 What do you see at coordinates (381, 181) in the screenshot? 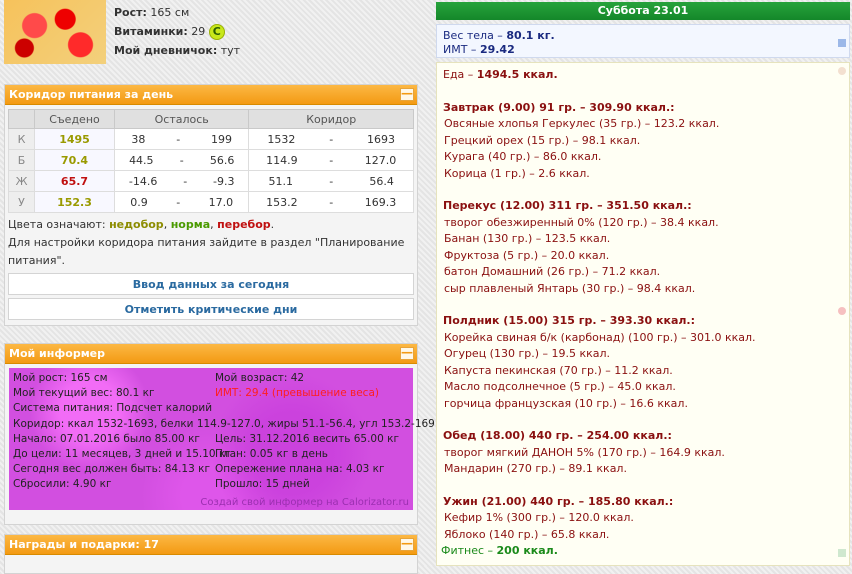
I see `range-max: 56.4` at bounding box center [381, 181].